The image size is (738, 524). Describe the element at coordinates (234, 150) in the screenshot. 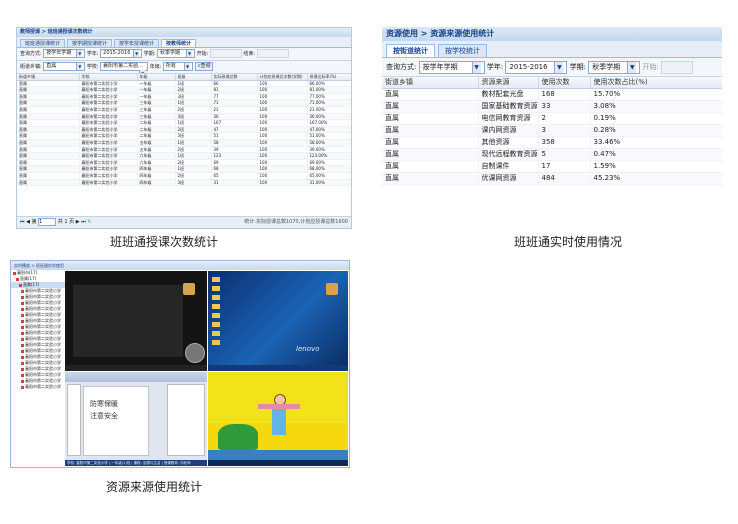

I see `table-cell: 39` at that location.